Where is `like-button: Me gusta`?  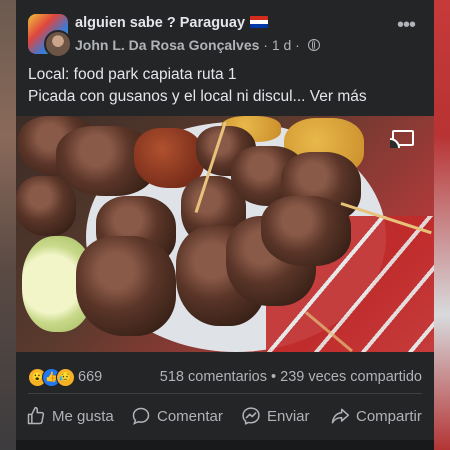 like-button: Me gusta is located at coordinates (70, 416).